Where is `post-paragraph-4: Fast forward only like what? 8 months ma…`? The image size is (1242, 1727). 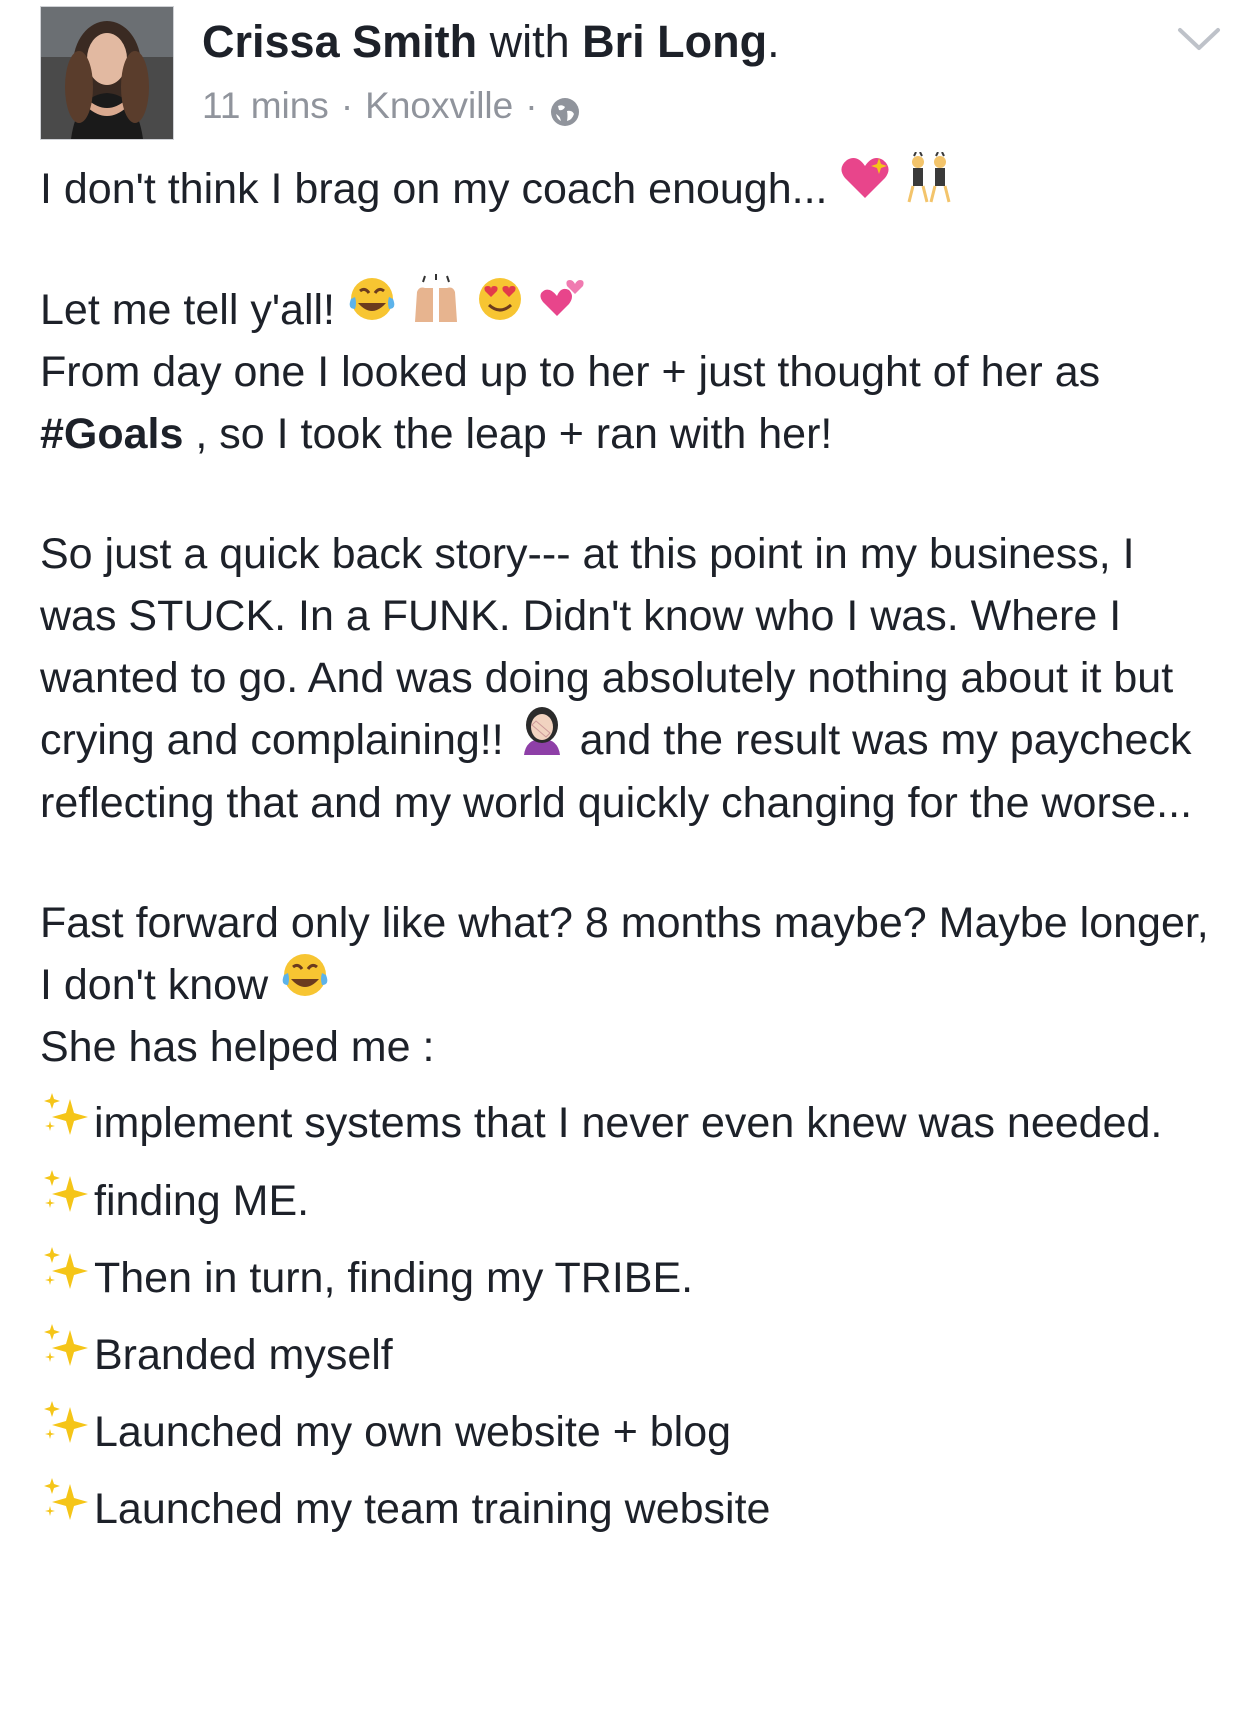
post-paragraph-4: Fast forward only like what? 8 months ma… is located at coordinates (625, 985).